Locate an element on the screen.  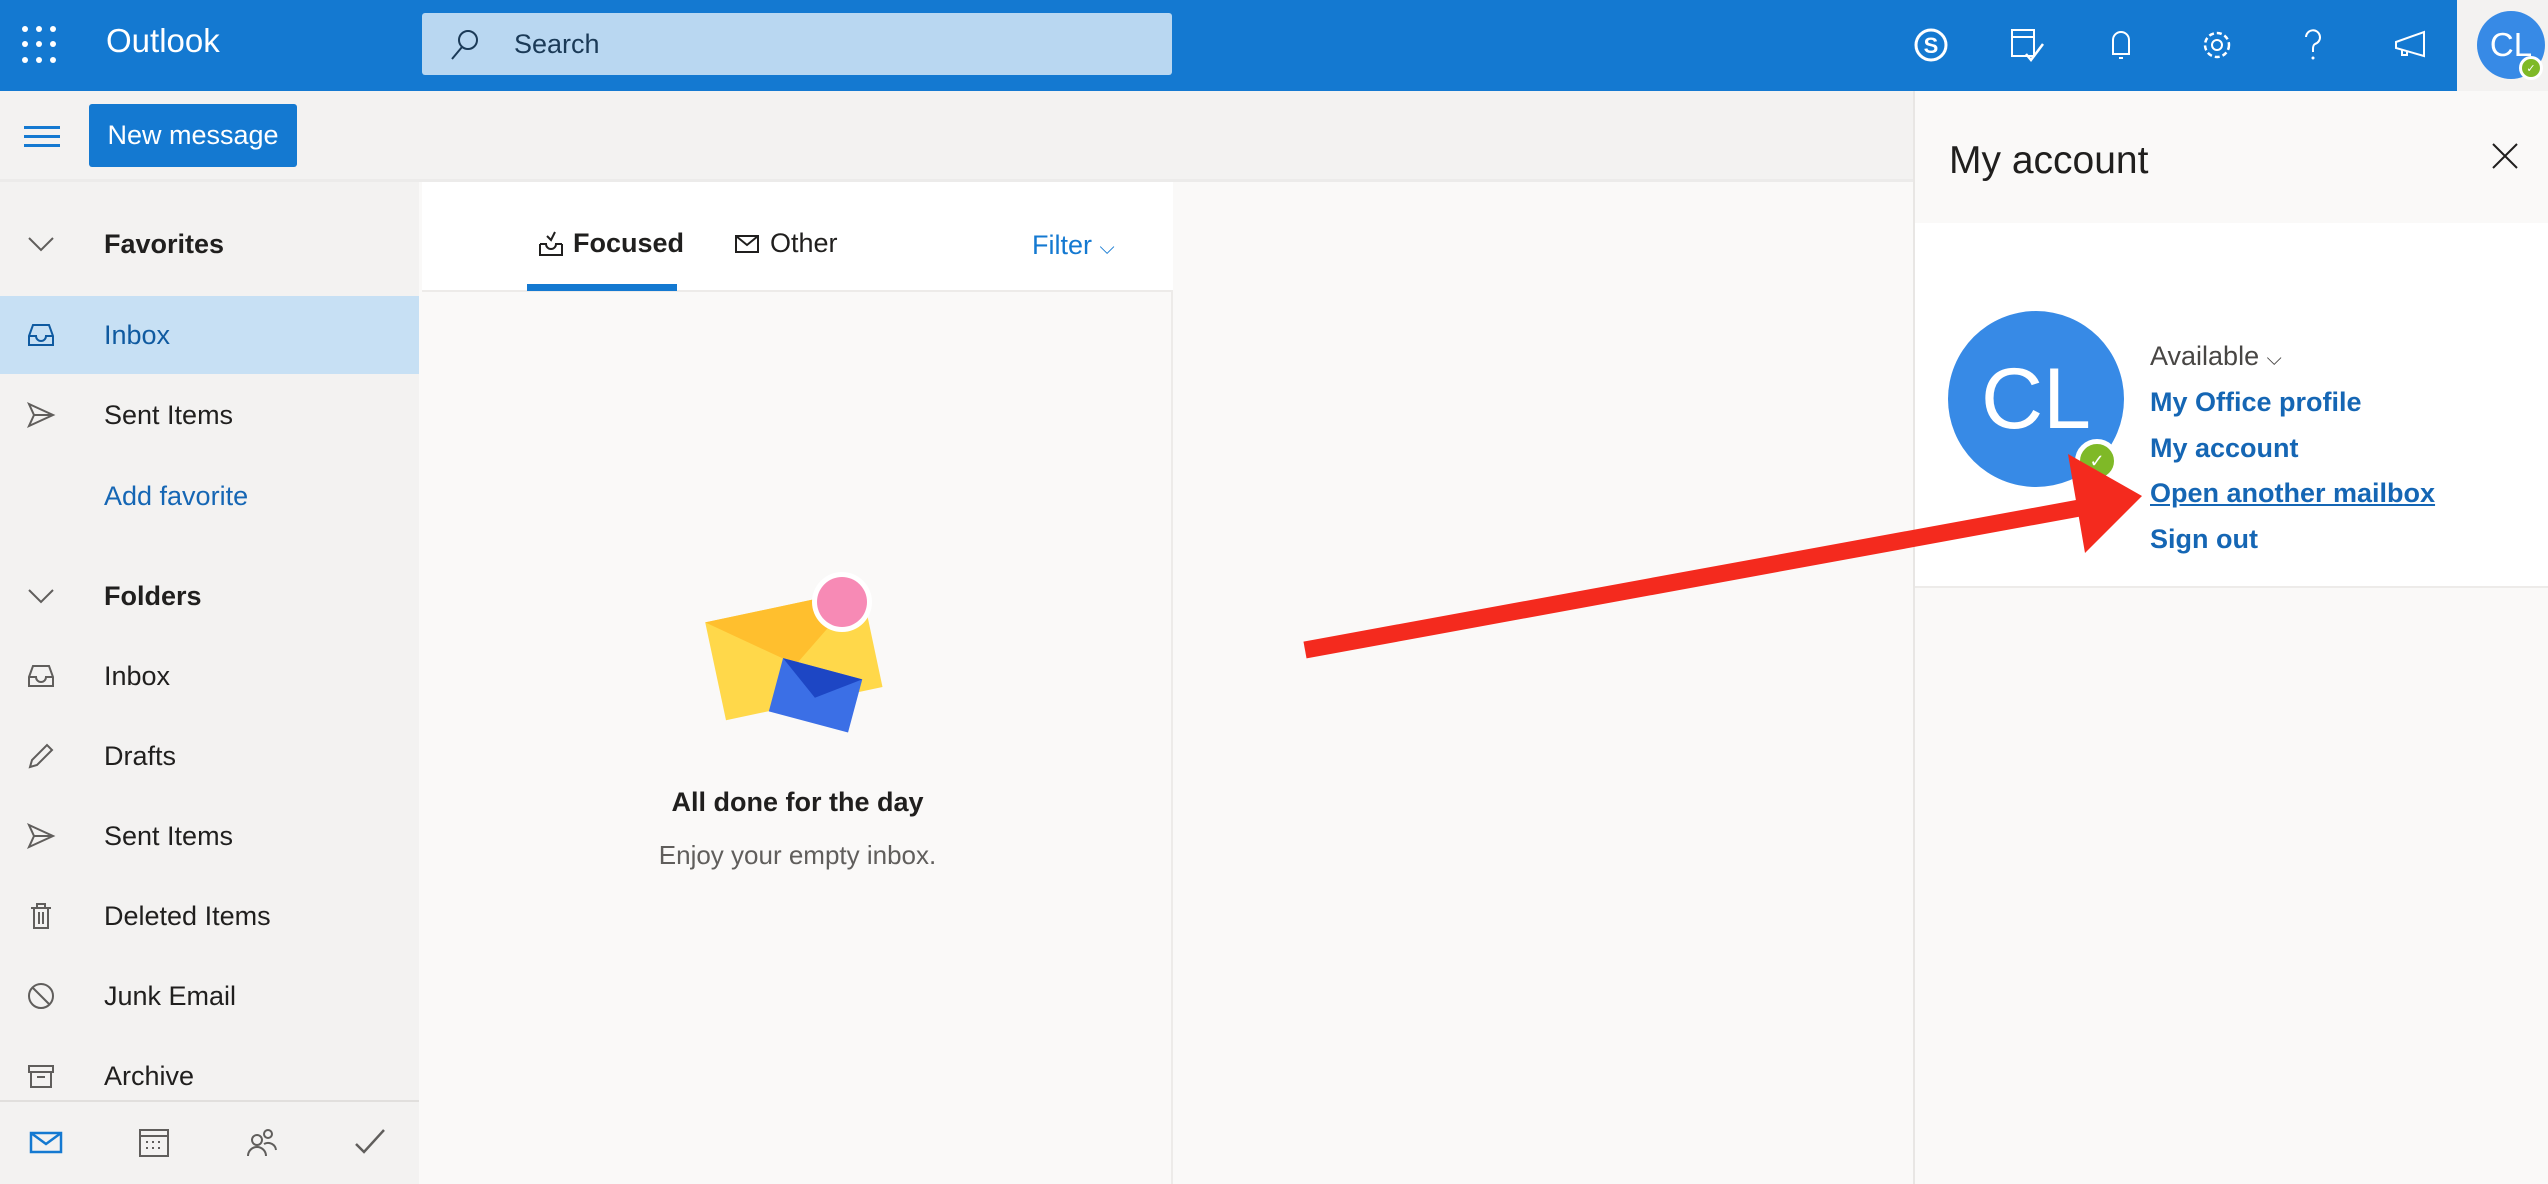
people-icon is located at coordinates (262, 1142).